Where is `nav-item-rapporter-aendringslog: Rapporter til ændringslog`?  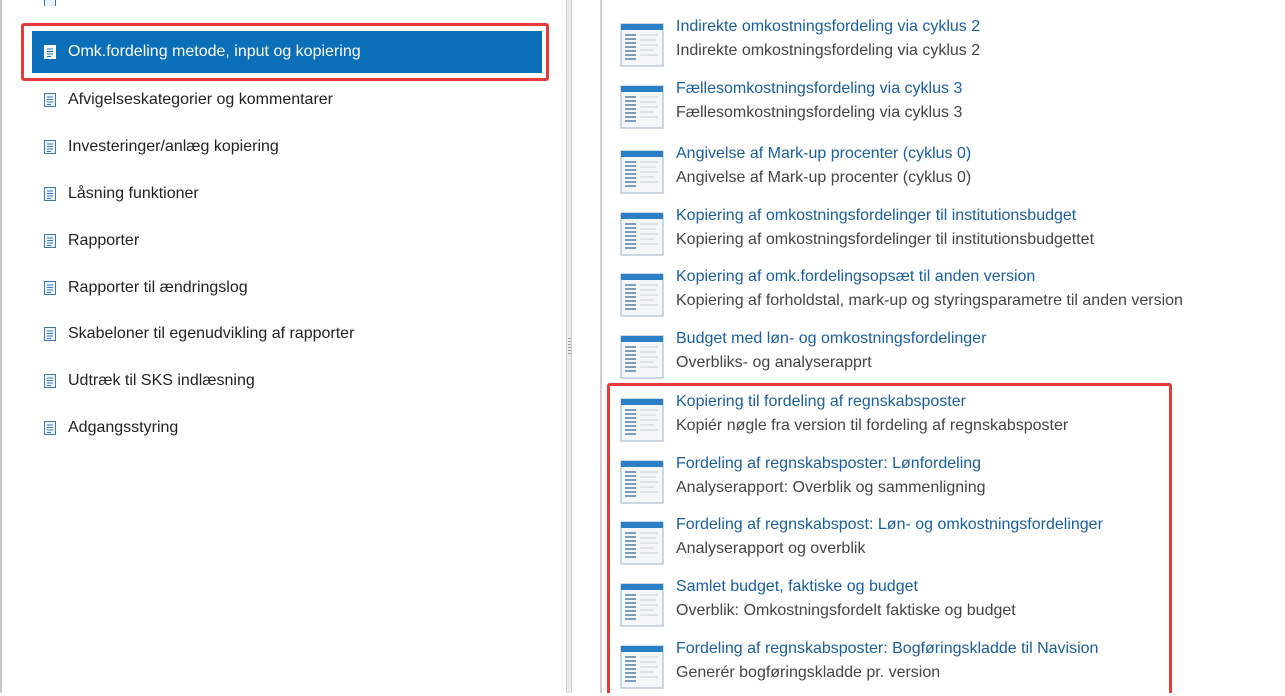
nav-item-rapporter-aendringslog: Rapporter til ændringslog is located at coordinates (145, 288).